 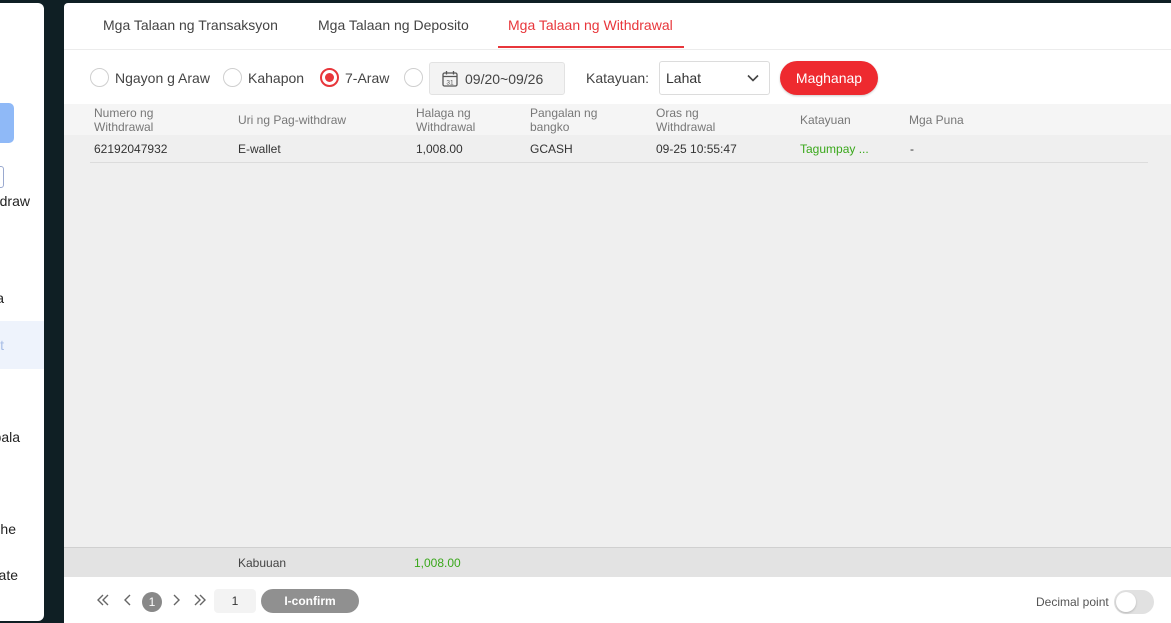 I want to click on next-page-icon, so click(x=176, y=600).